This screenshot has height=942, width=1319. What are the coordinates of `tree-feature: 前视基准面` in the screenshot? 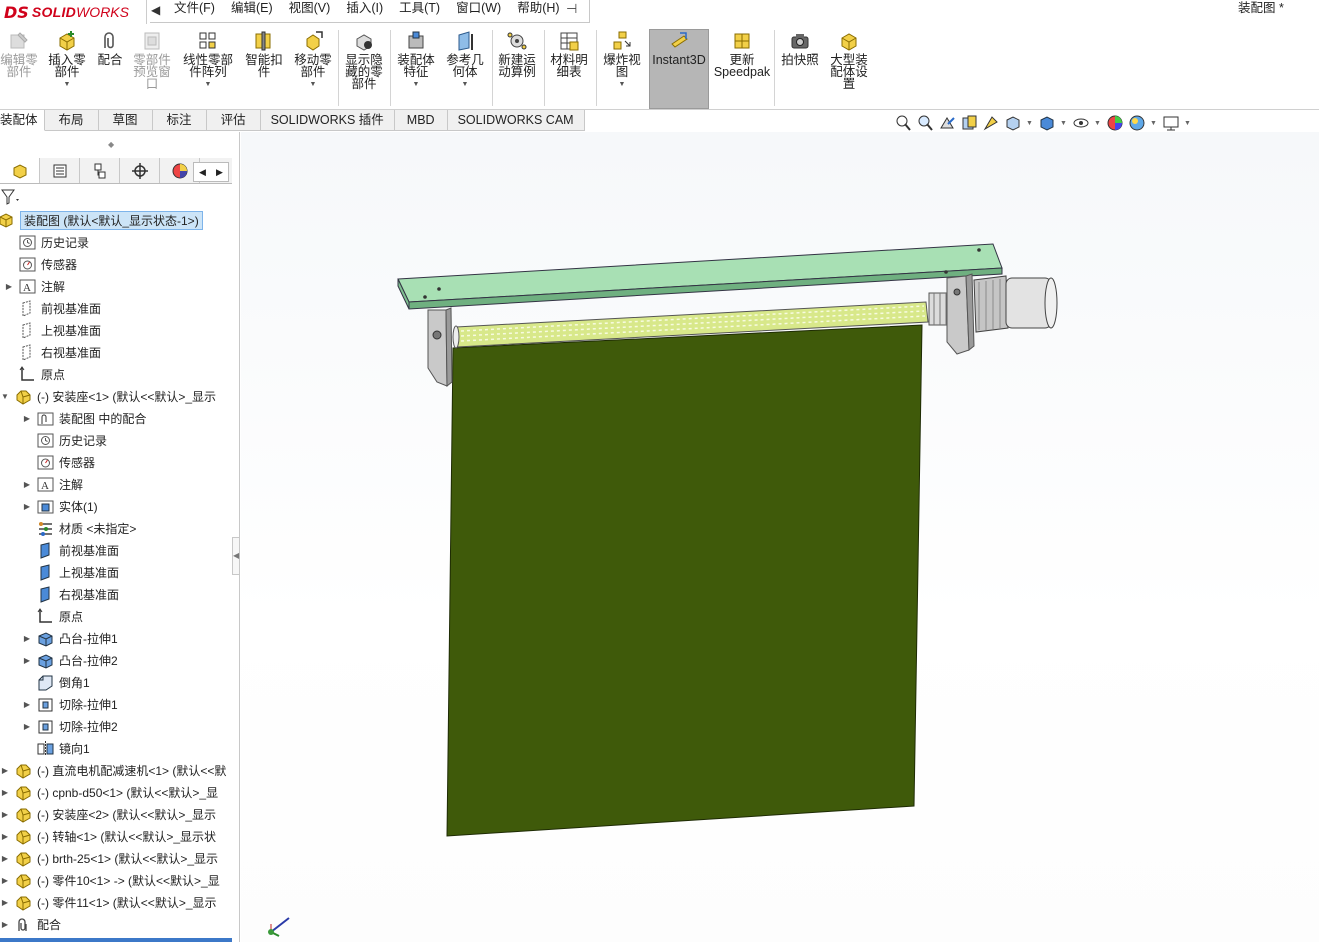 It's located at (70, 550).